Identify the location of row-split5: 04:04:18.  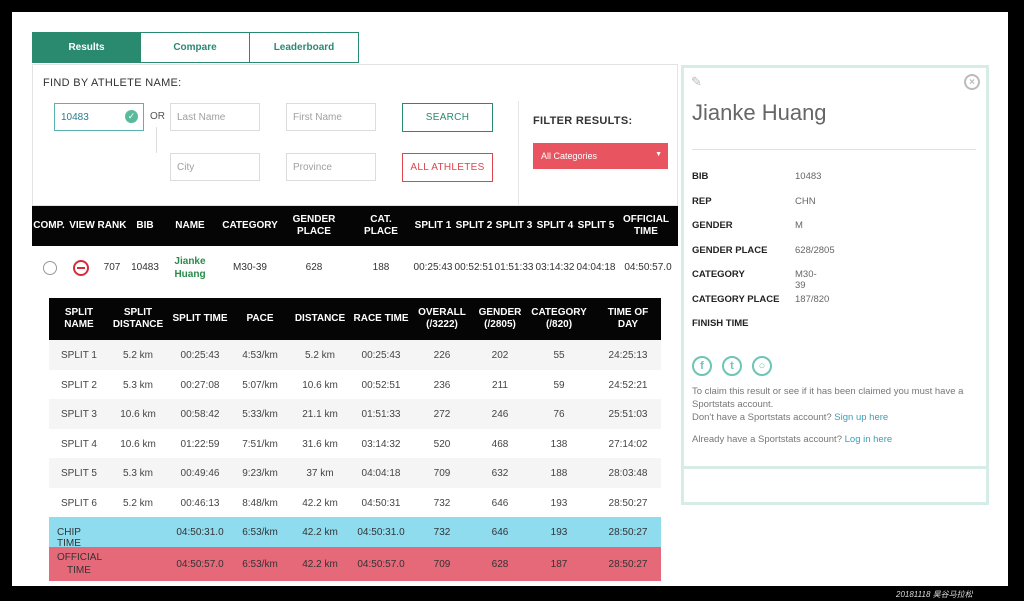
(596, 267).